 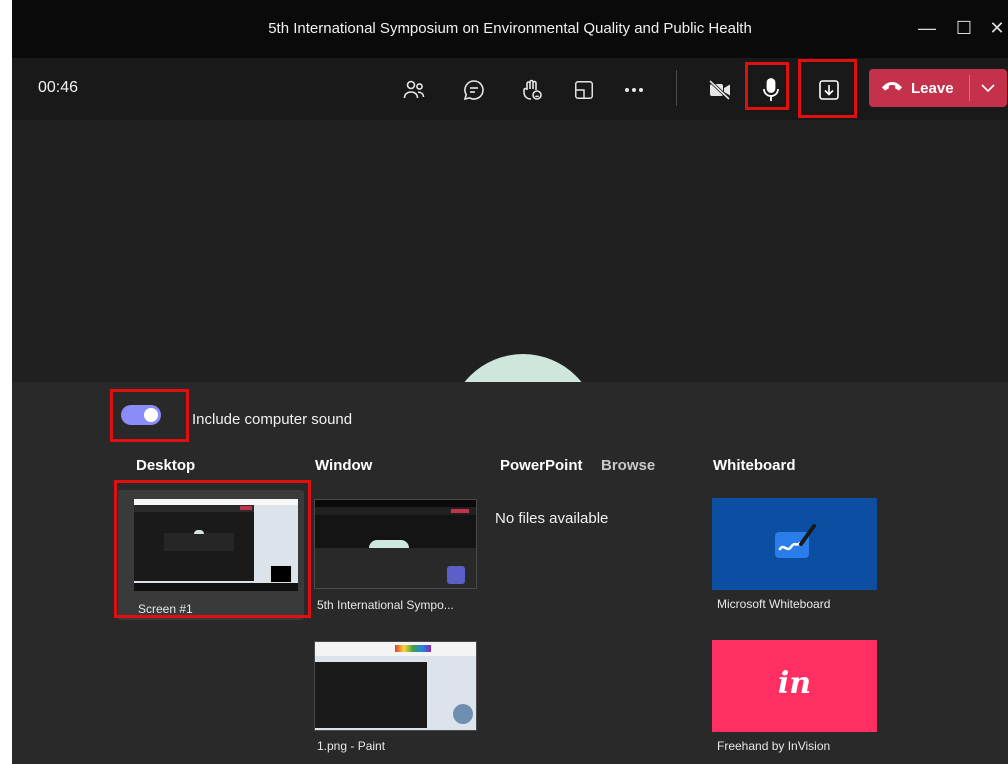 I want to click on more-icon, so click(x=634, y=90).